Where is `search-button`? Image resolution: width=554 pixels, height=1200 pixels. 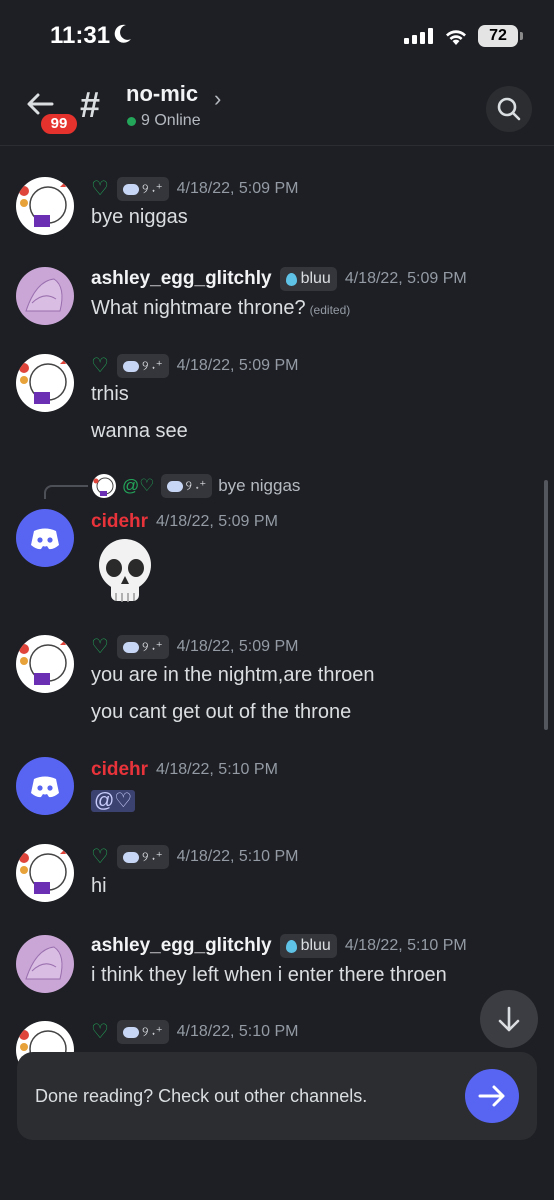 search-button is located at coordinates (509, 109).